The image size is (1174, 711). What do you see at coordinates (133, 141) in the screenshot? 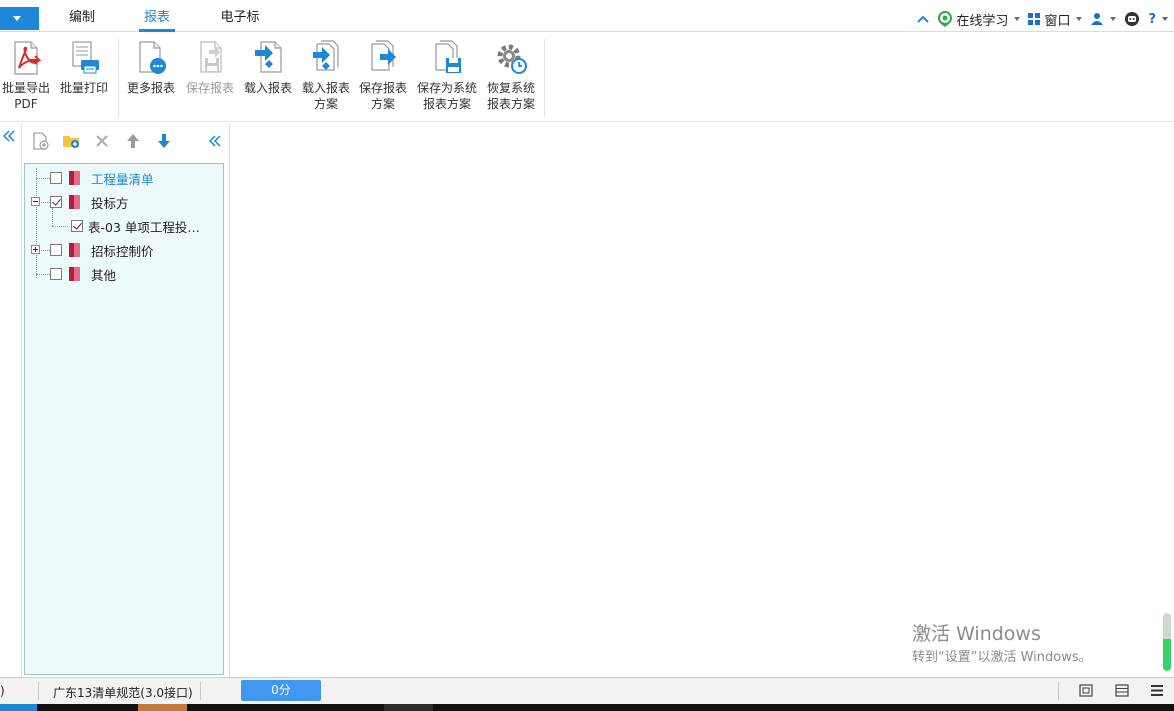
I see `move-up-button` at bounding box center [133, 141].